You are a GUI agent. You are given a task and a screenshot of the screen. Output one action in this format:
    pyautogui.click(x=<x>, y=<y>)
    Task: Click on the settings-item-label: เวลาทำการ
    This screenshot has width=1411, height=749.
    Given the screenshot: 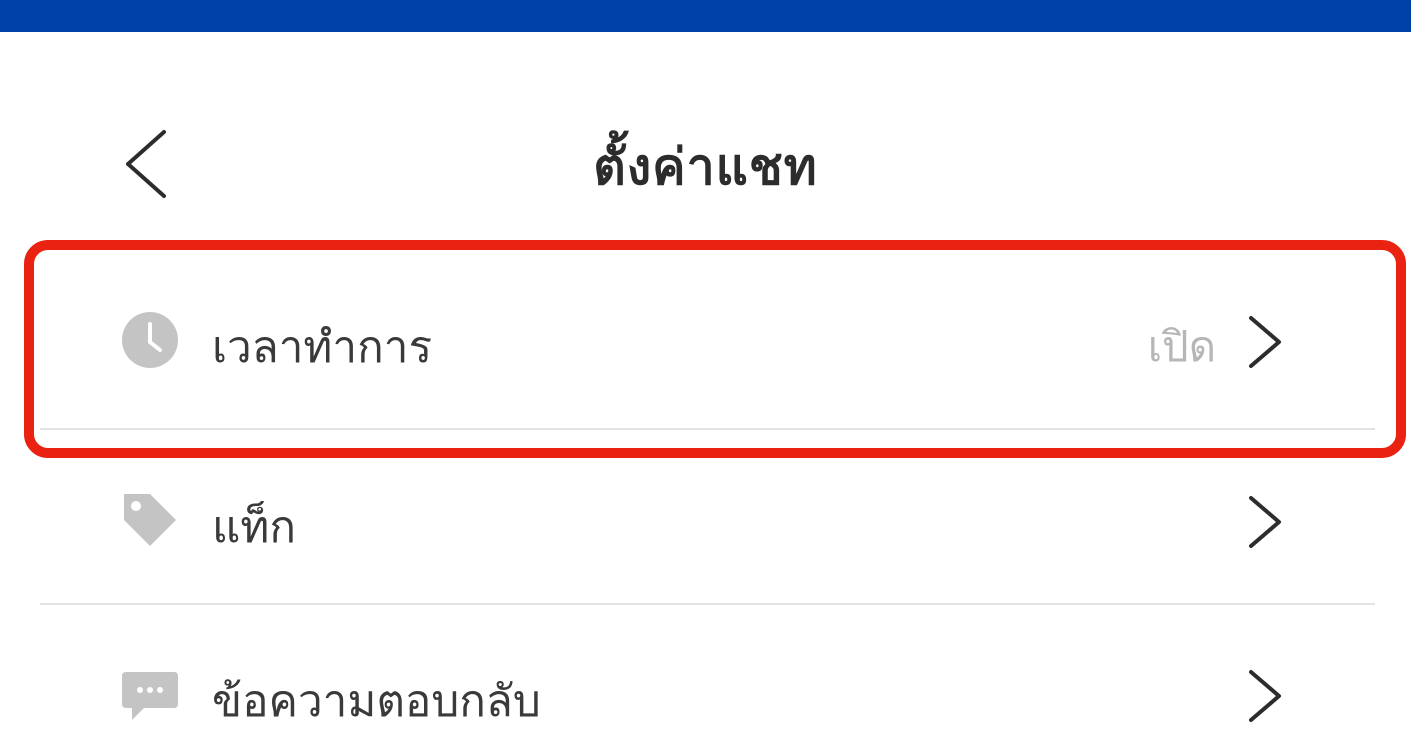 What is the action you would take?
    pyautogui.click(x=322, y=347)
    